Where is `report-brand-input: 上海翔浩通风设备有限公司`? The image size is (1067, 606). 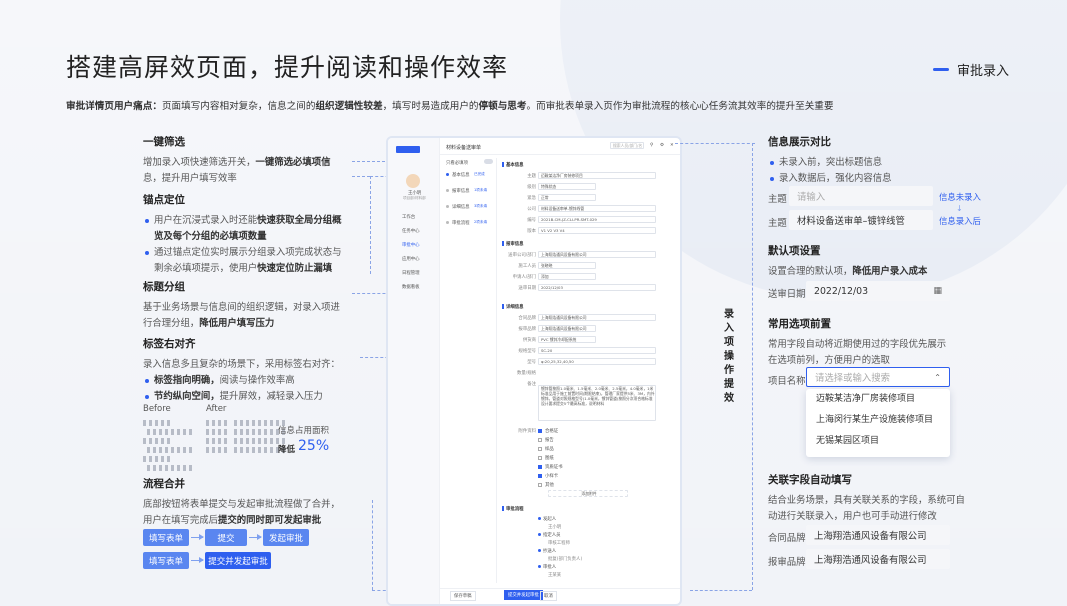
report-brand-input: 上海翔浩通风设备有限公司 is located at coordinates (878, 559).